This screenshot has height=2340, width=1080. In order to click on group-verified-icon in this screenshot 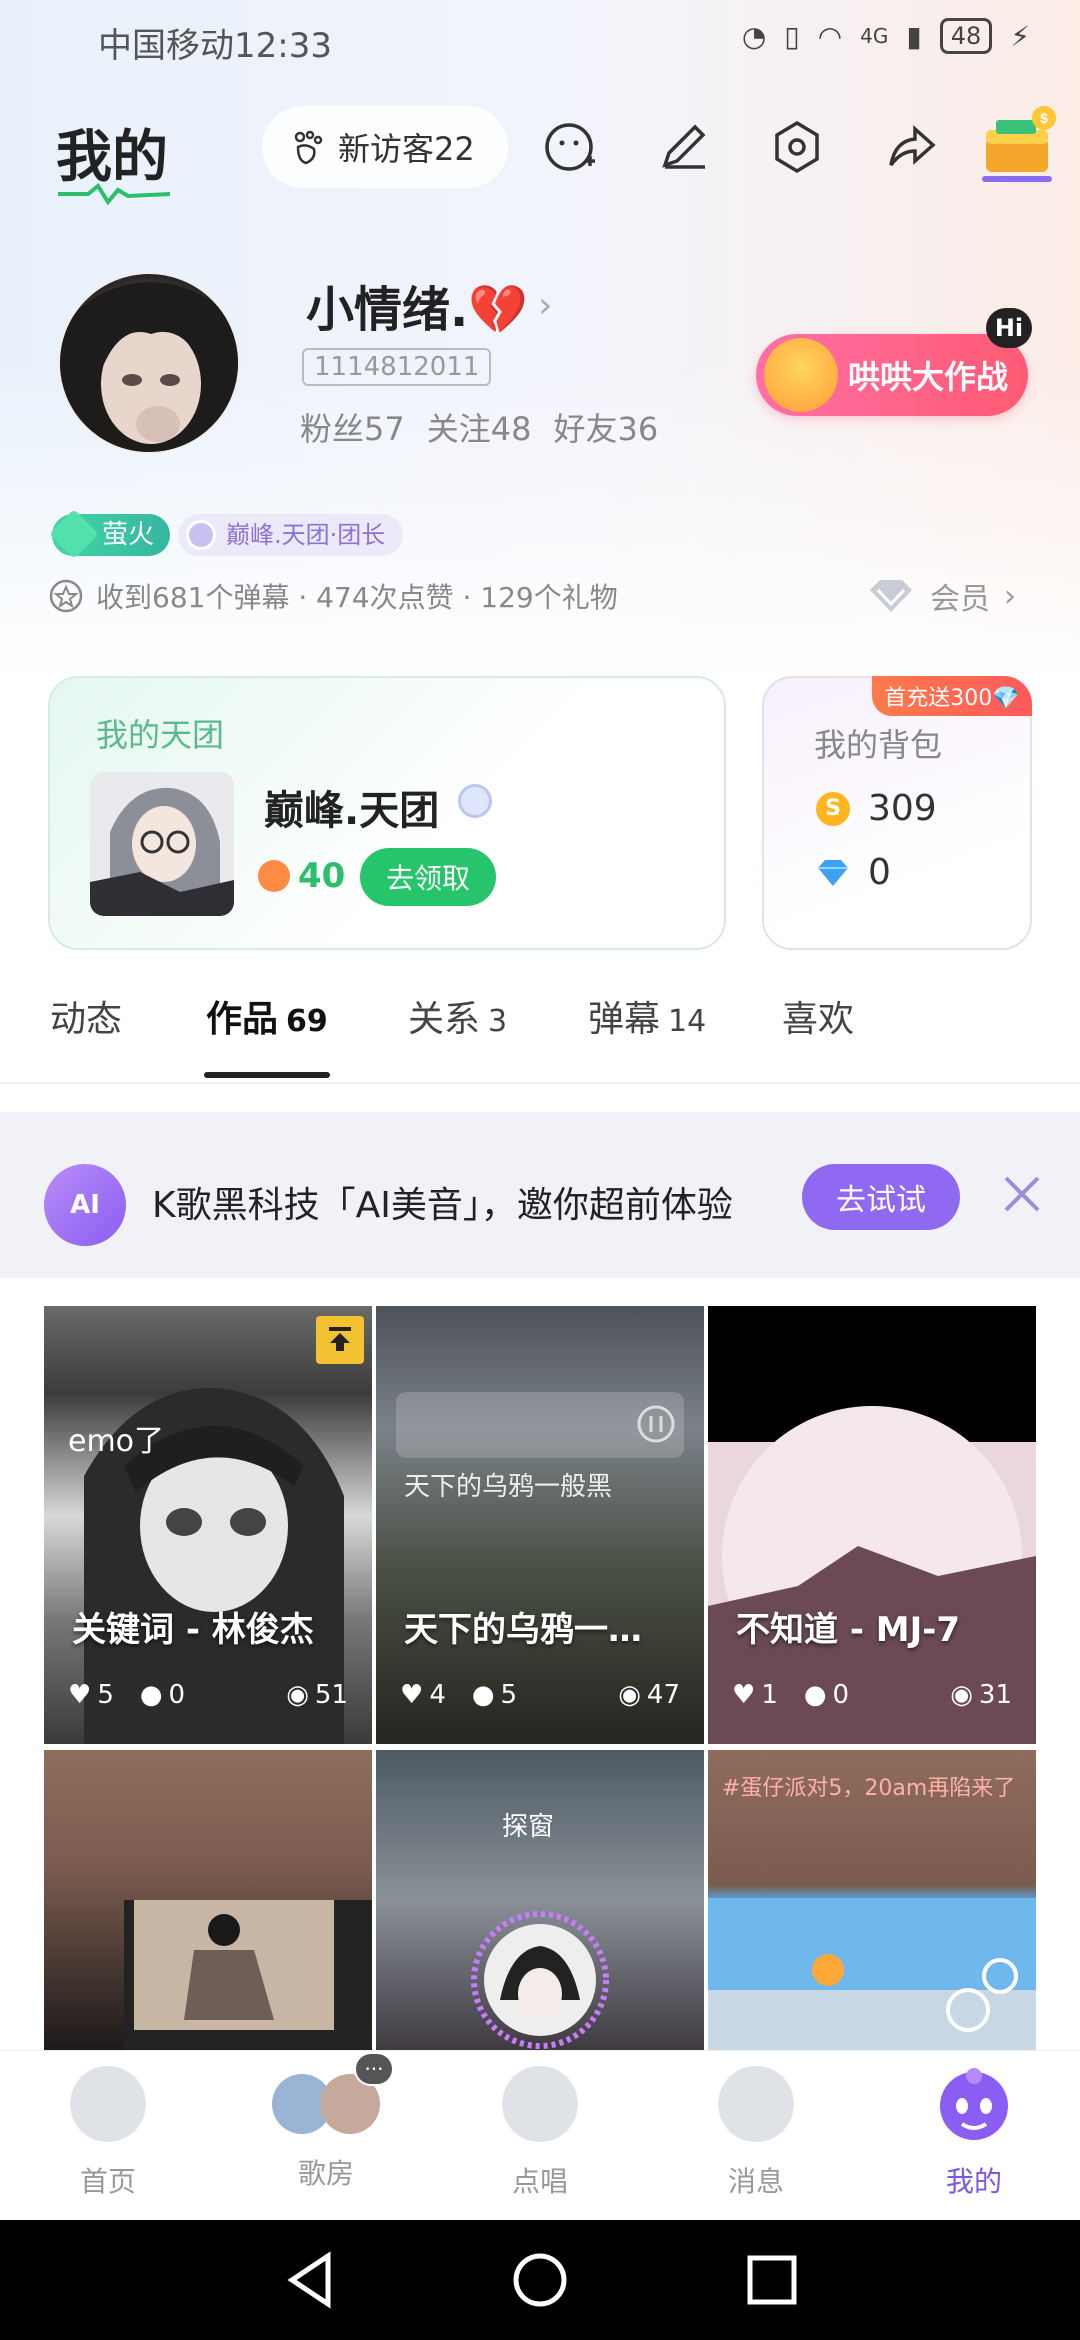, I will do `click(475, 801)`.